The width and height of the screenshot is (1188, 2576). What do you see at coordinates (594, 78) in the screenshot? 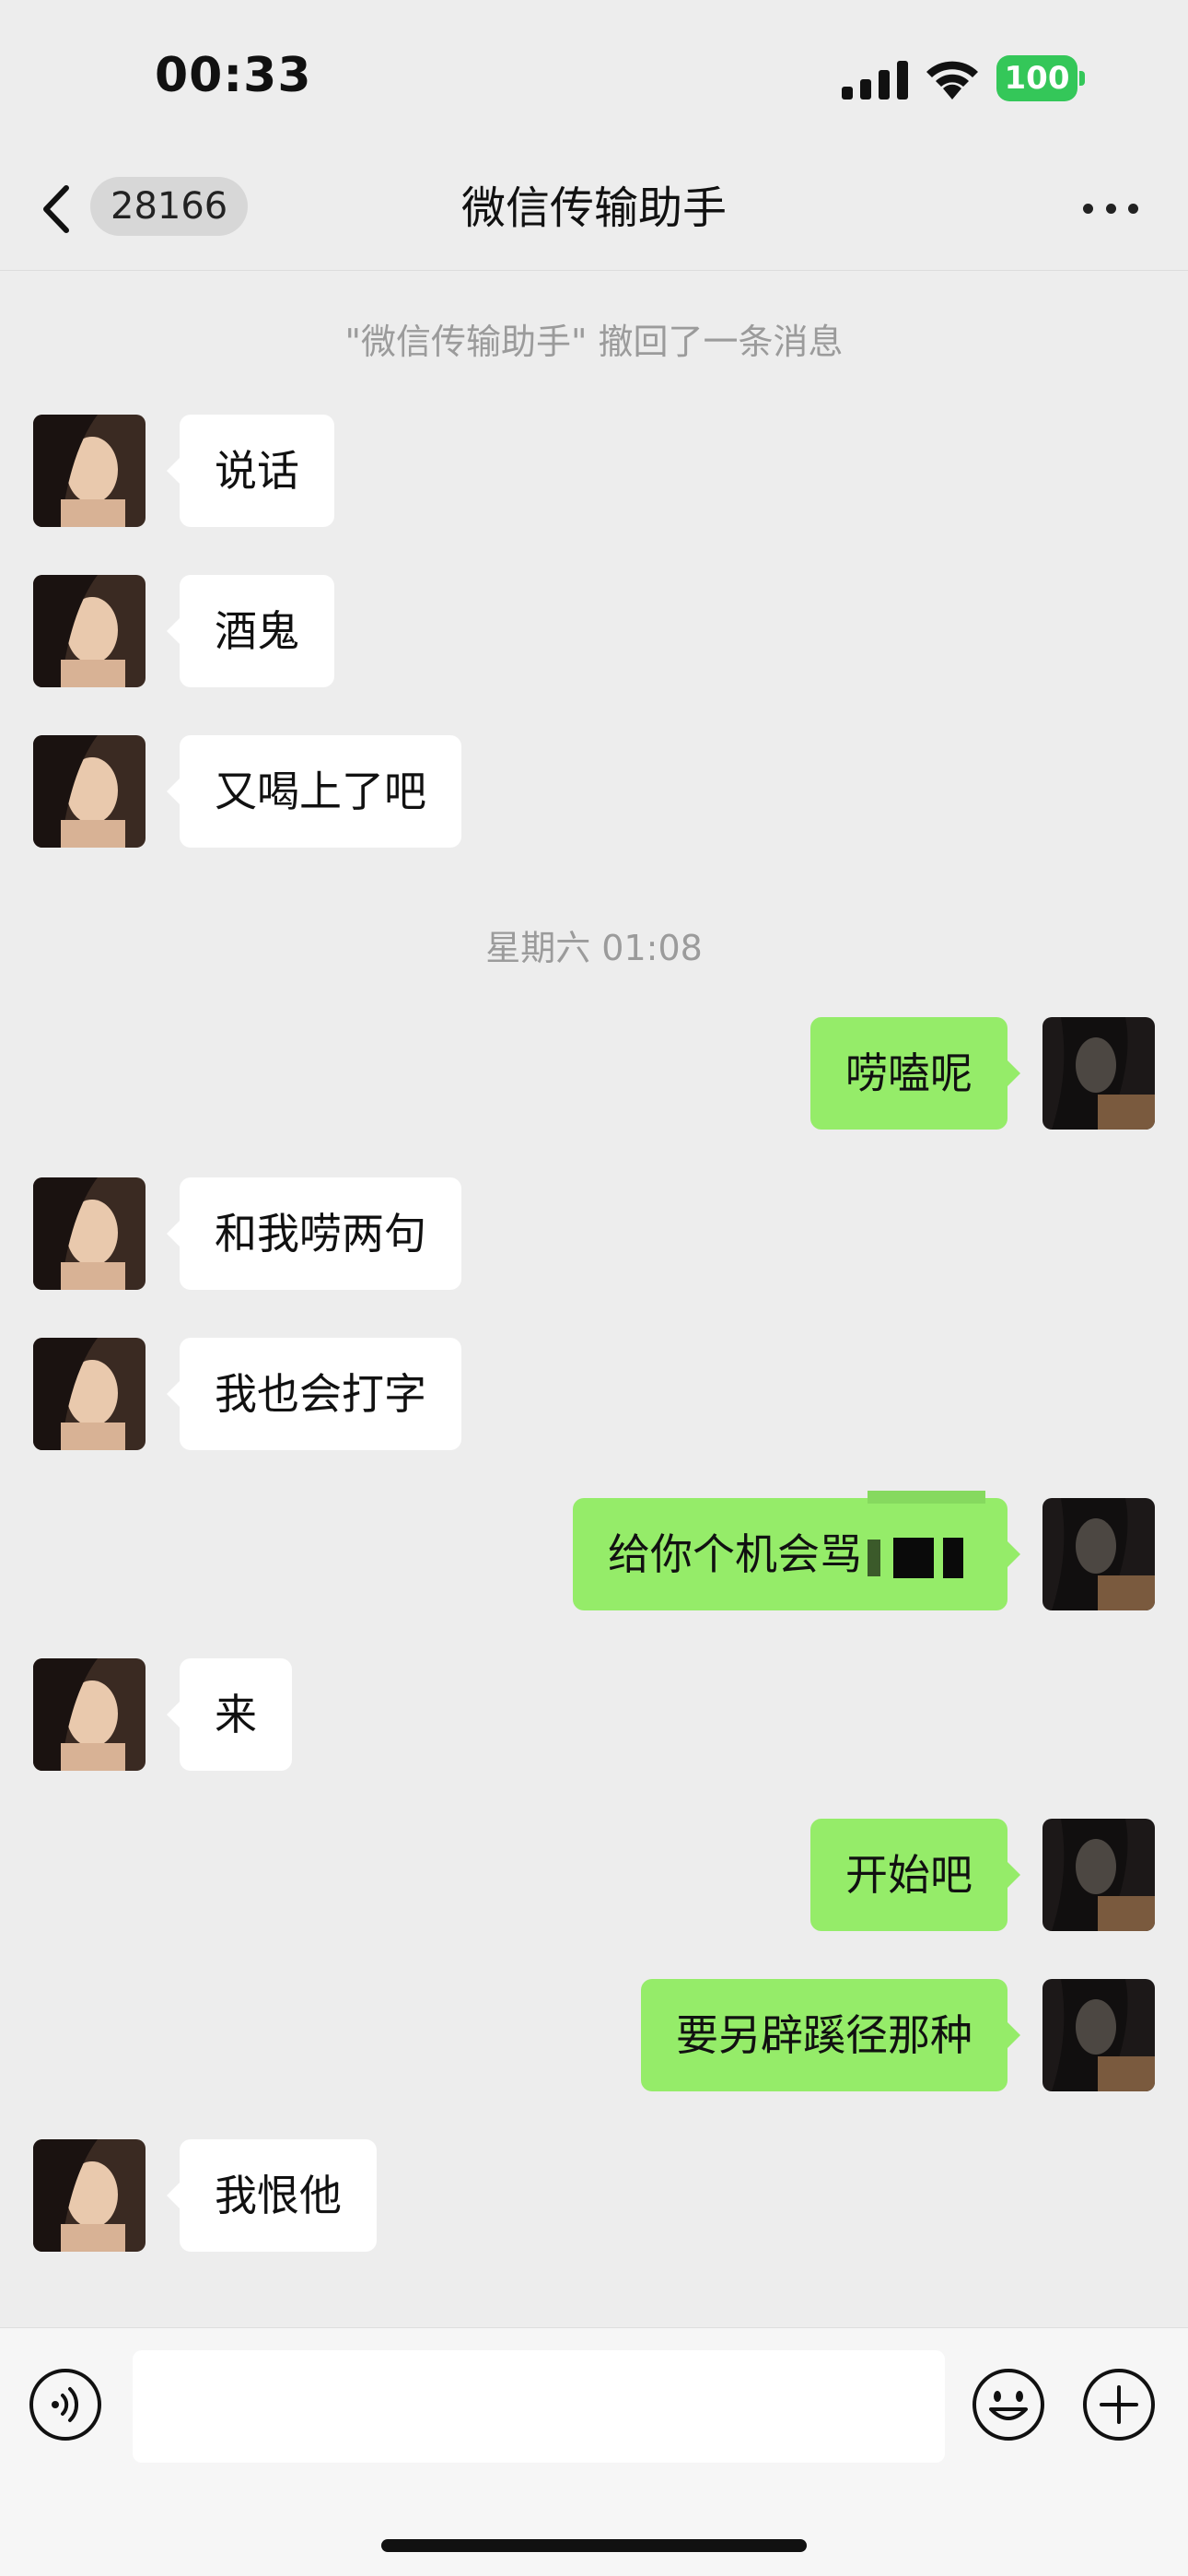
I see `status-bar: 00:33 100` at bounding box center [594, 78].